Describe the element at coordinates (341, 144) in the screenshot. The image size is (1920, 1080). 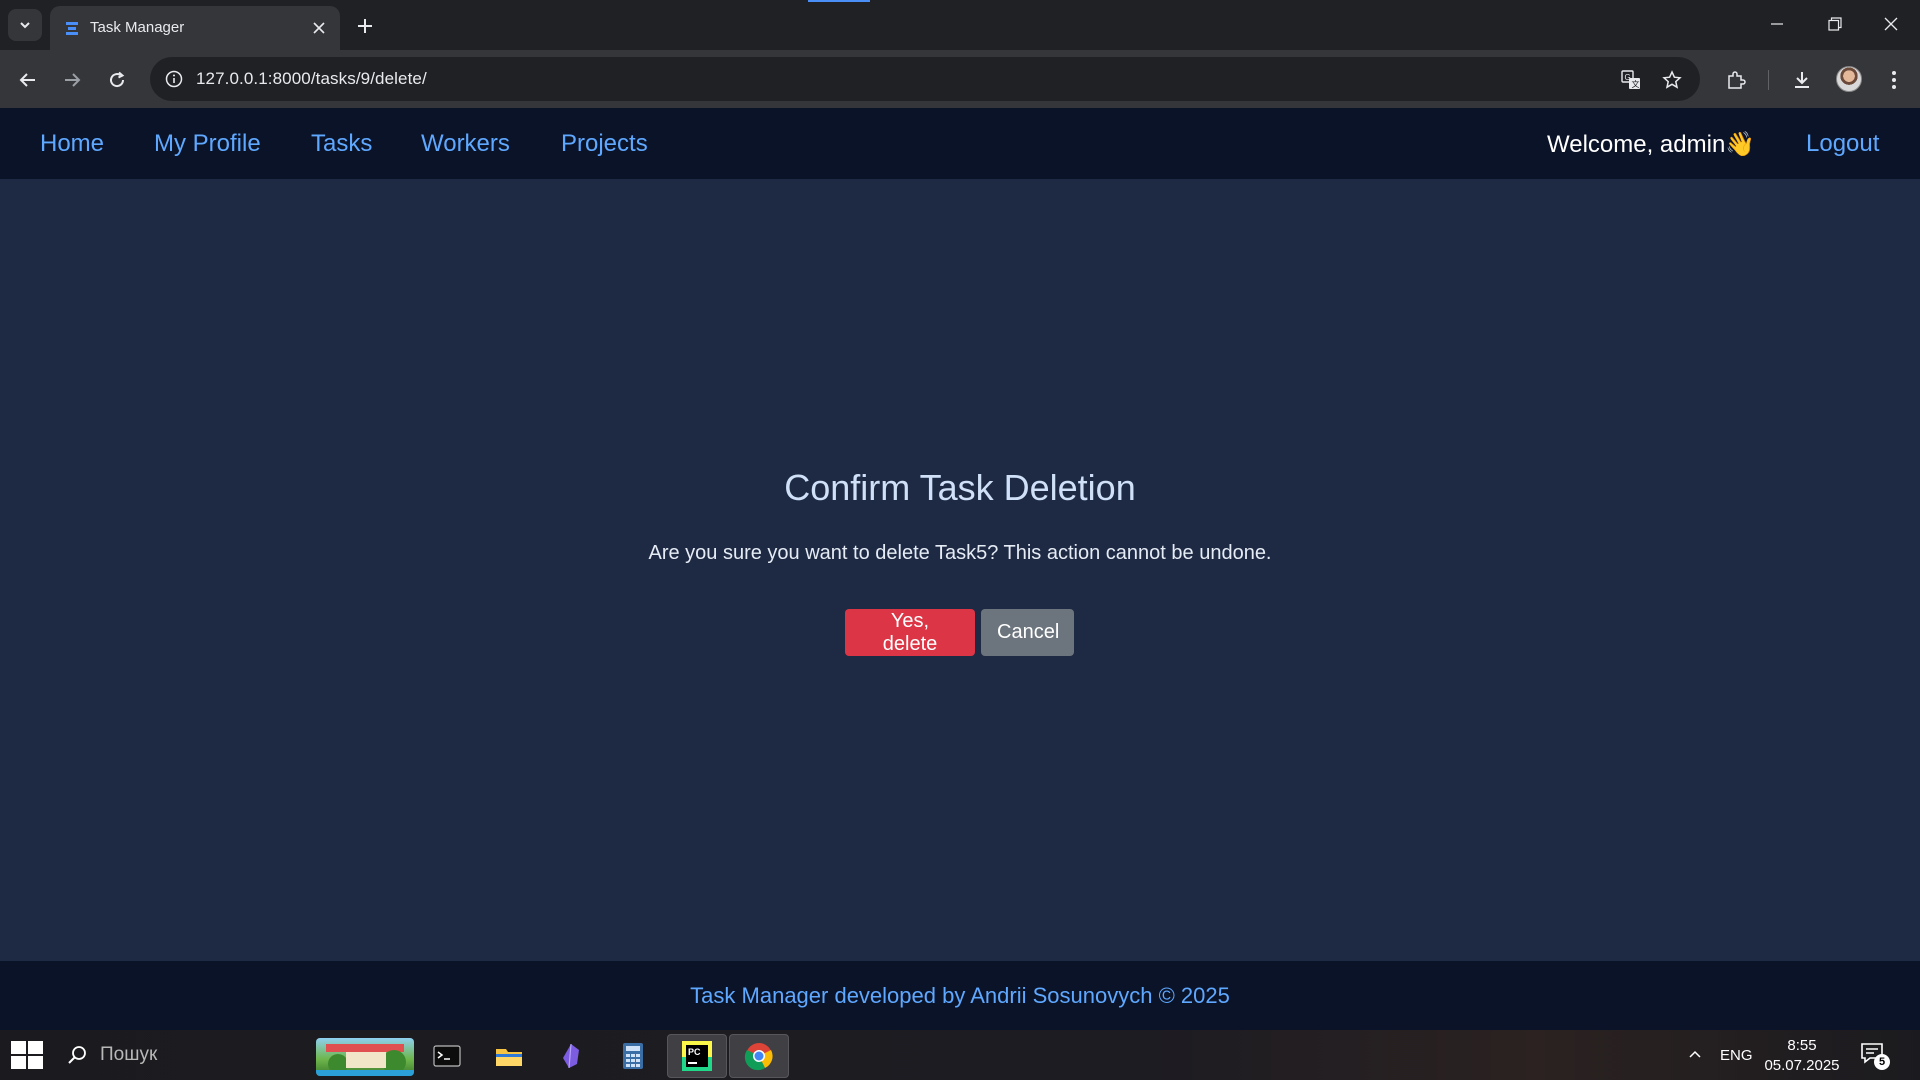
I see `nav-link-tasks: Tasks` at that location.